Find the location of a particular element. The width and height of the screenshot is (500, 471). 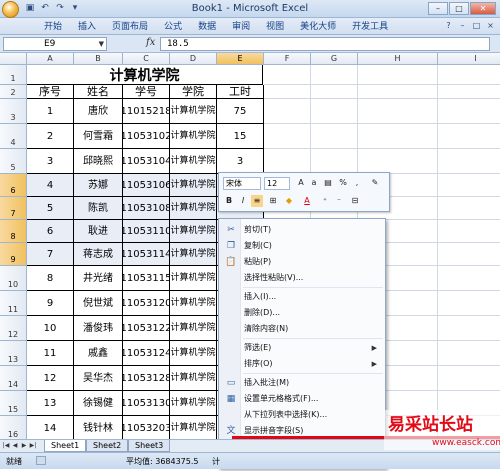

cell-id: 11053106 is located at coordinates (146, 185).